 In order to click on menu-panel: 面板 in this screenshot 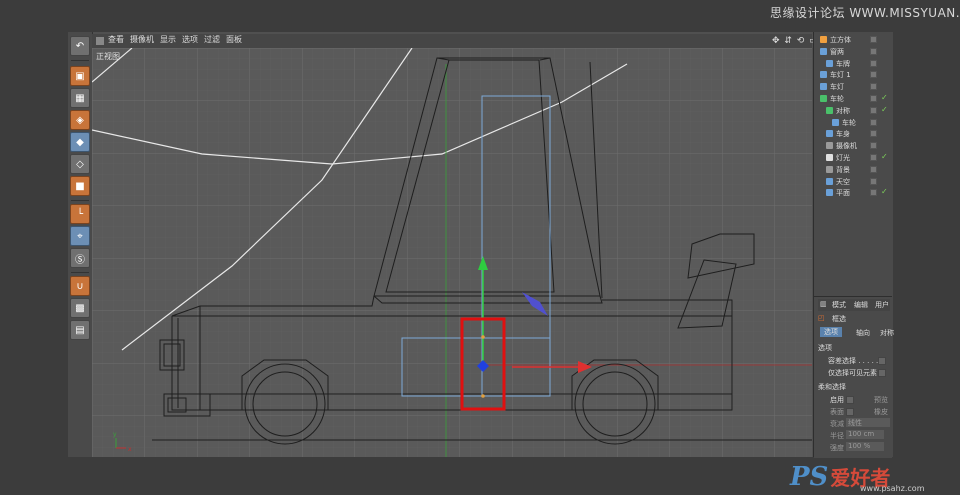, I will do `click(234, 39)`.